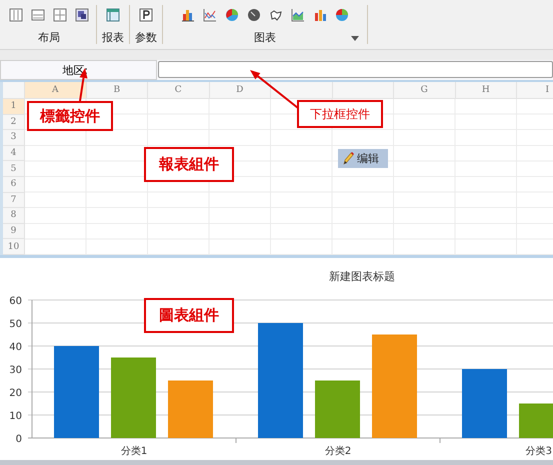  Describe the element at coordinates (14, 232) in the screenshot. I see `row-header: 9` at that location.